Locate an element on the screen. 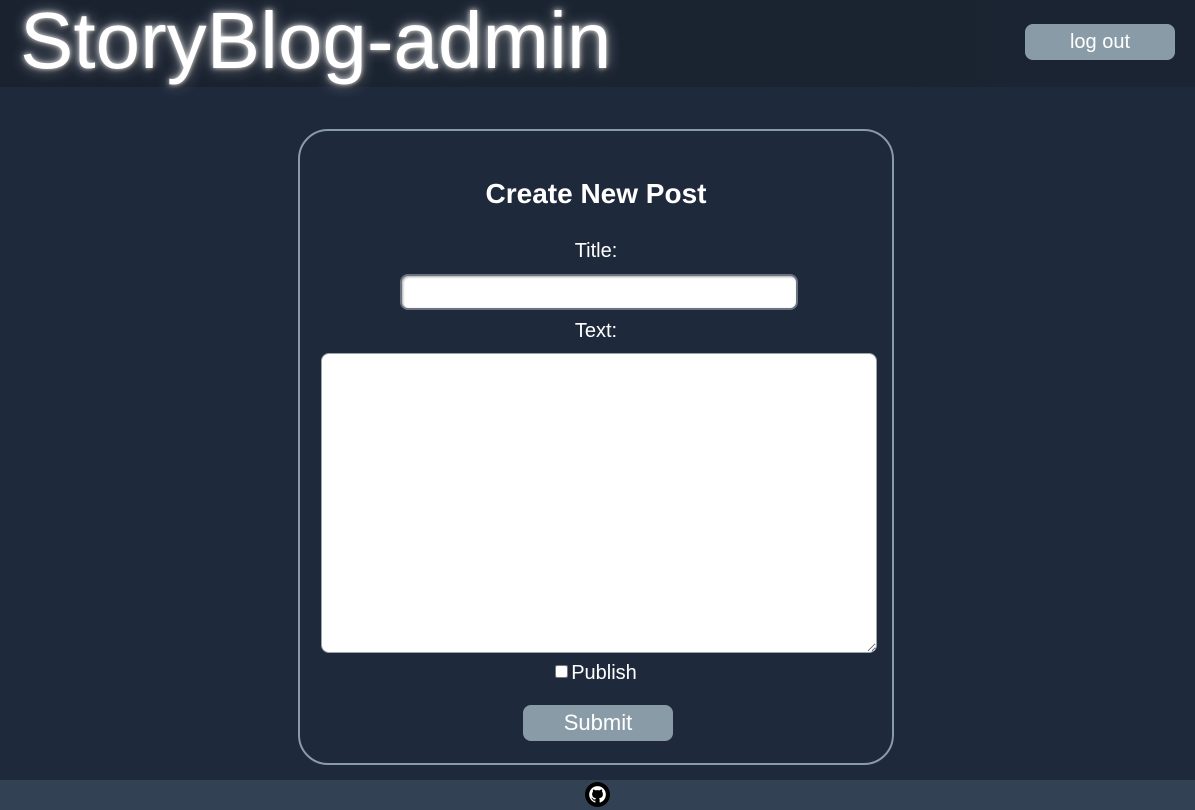  title-label: Title: is located at coordinates (596, 251).